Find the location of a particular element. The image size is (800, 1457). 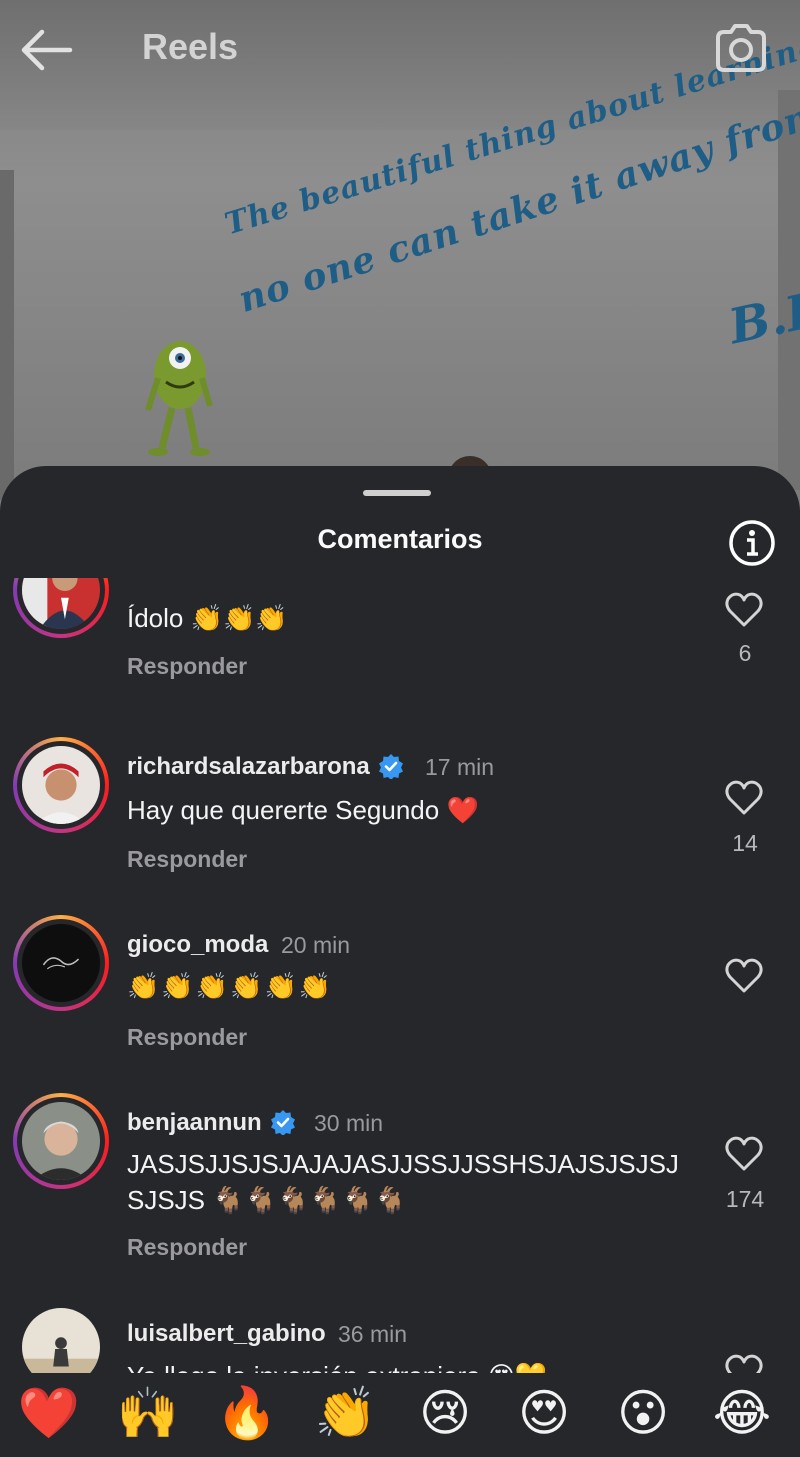

reels-header: Reels is located at coordinates (400, 50).